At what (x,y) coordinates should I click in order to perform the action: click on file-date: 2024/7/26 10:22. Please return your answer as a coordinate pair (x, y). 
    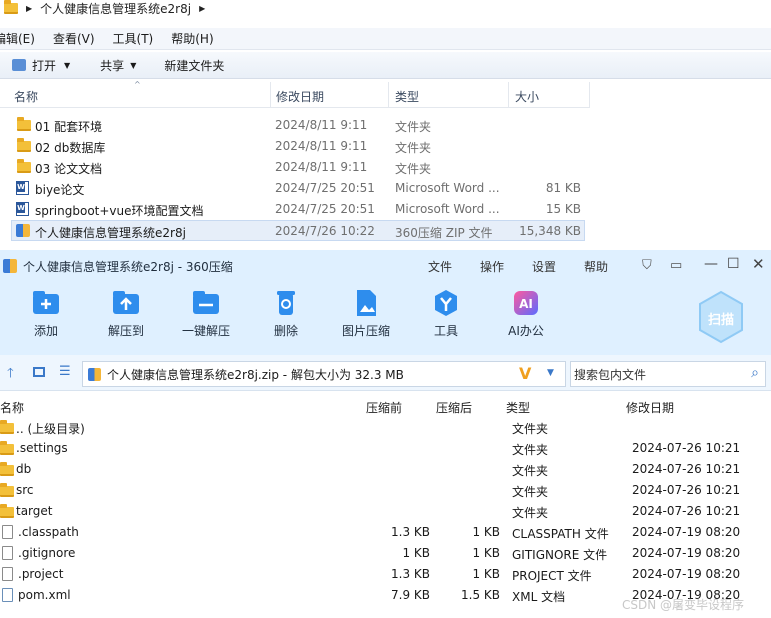
    Looking at the image, I should click on (325, 231).